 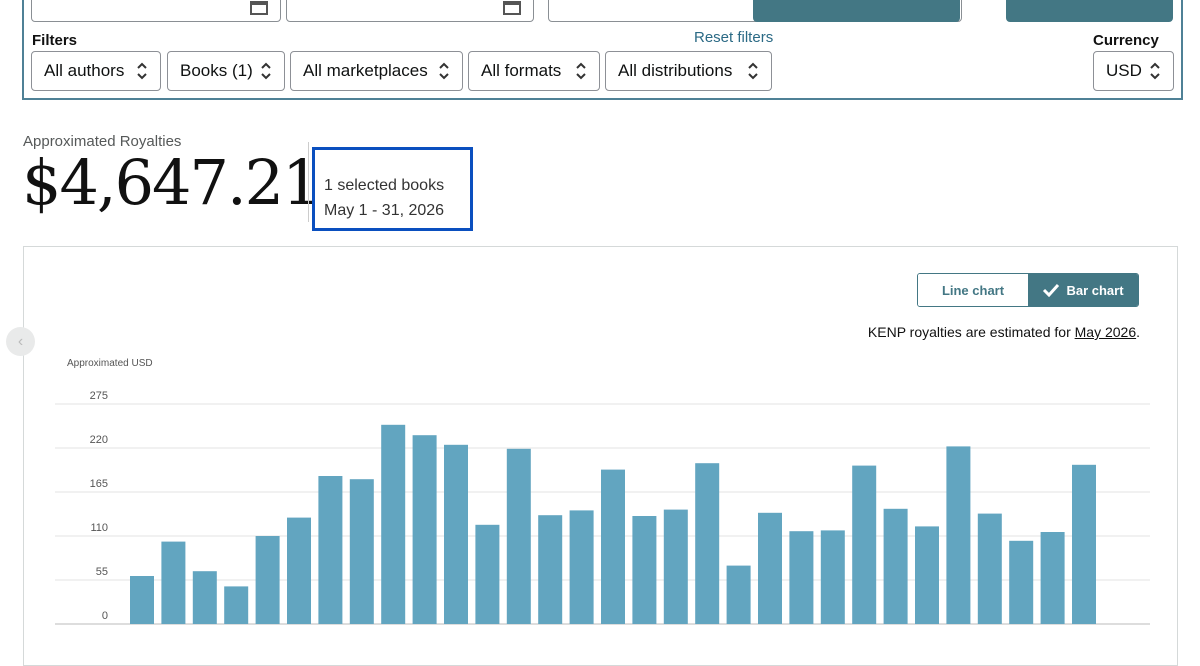 What do you see at coordinates (99, 440) in the screenshot?
I see `y-tick-label: 220` at bounding box center [99, 440].